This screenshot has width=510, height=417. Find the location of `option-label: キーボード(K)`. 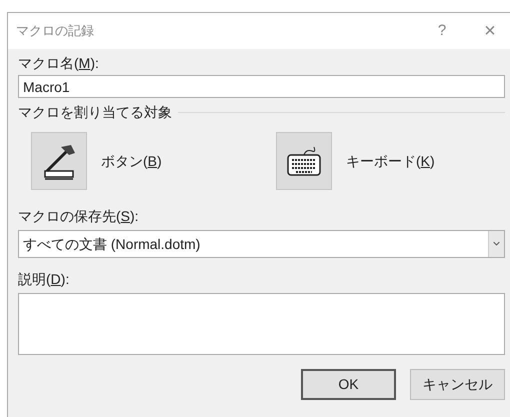

option-label: キーボード(K) is located at coordinates (390, 161).